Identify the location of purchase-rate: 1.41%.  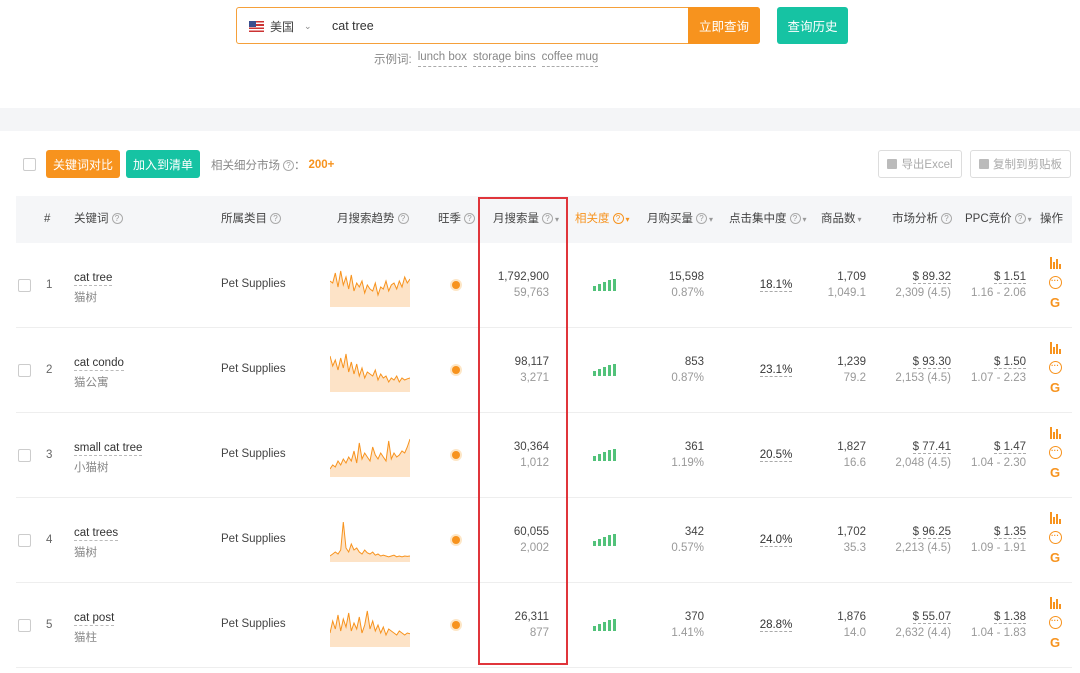
(687, 633).